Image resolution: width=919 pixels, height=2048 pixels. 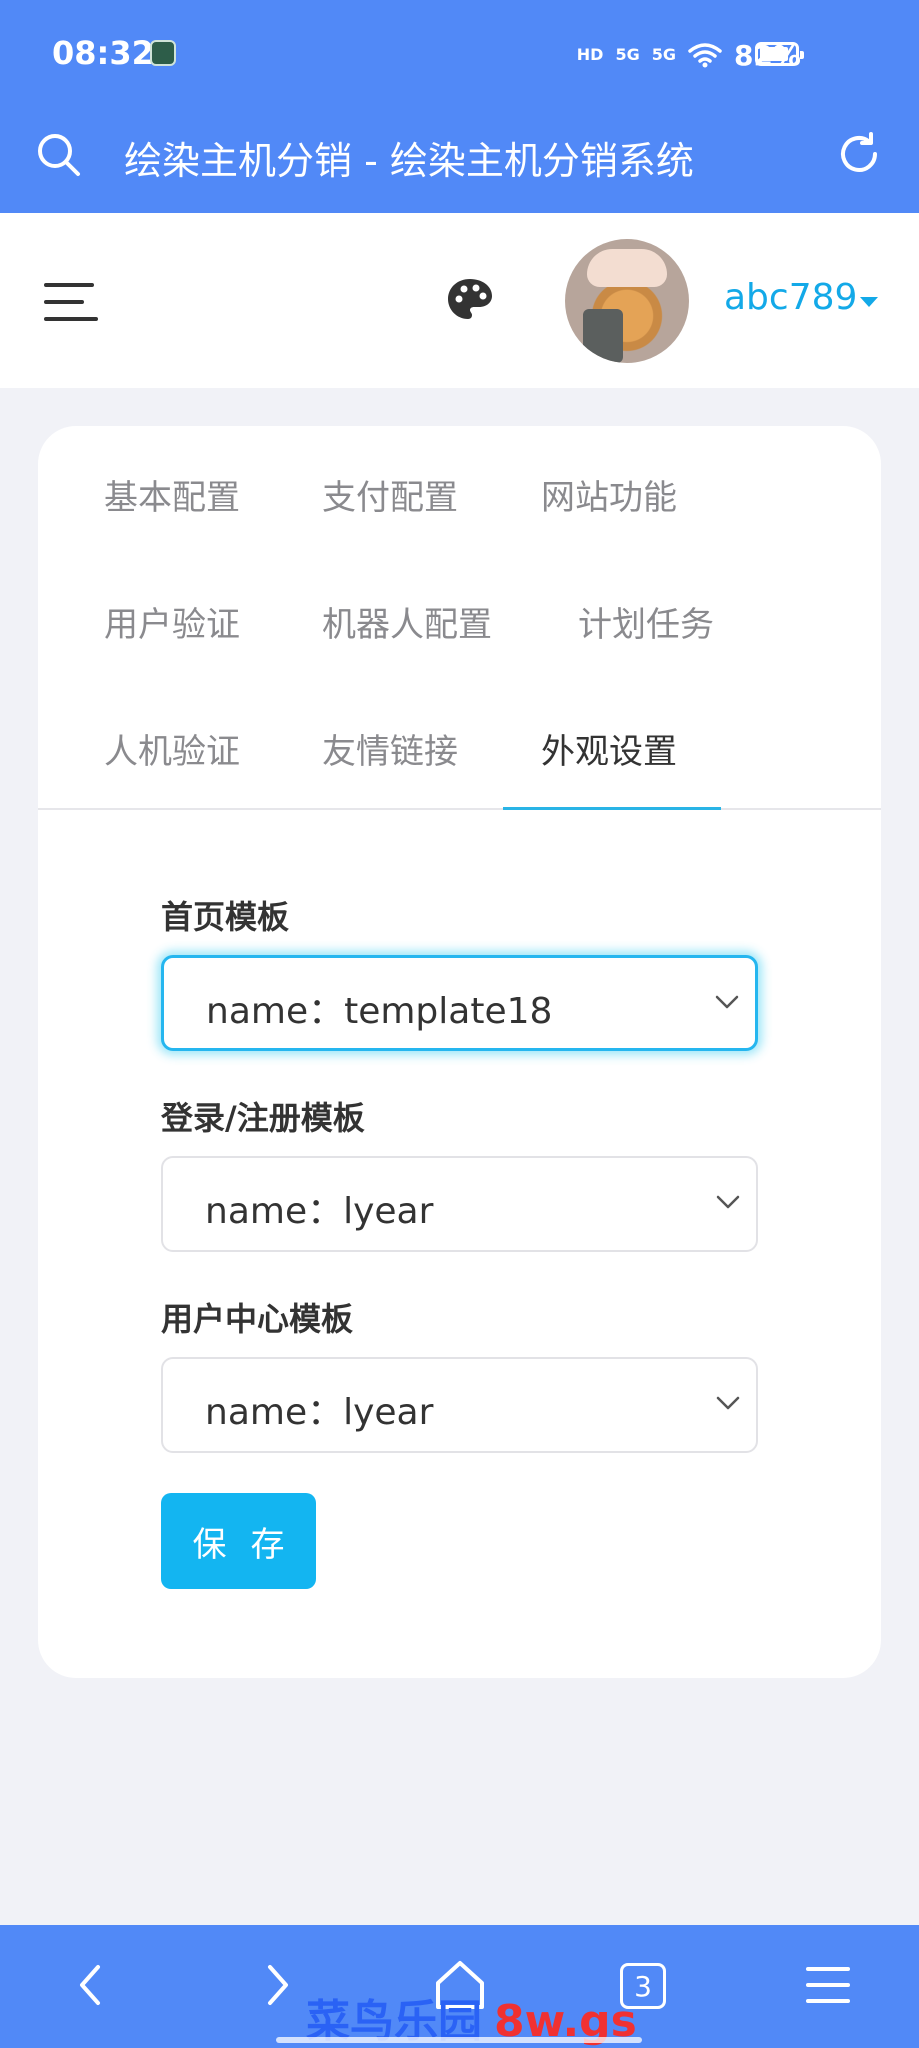 I want to click on tab-user-verification: 用户验证, so click(x=172, y=621).